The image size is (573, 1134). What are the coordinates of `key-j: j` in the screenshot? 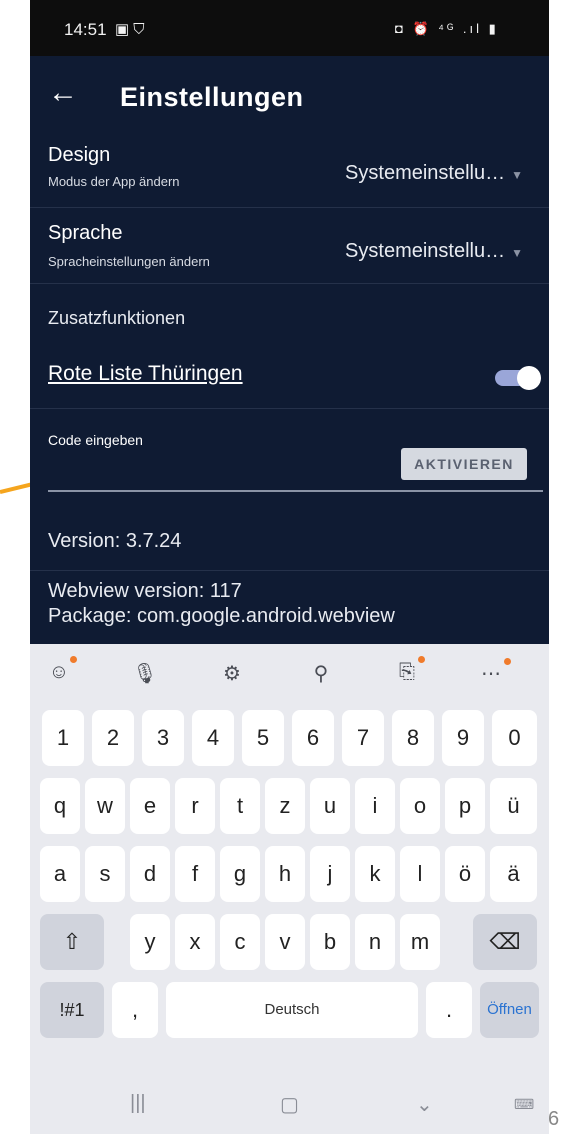 It's located at (330, 874).